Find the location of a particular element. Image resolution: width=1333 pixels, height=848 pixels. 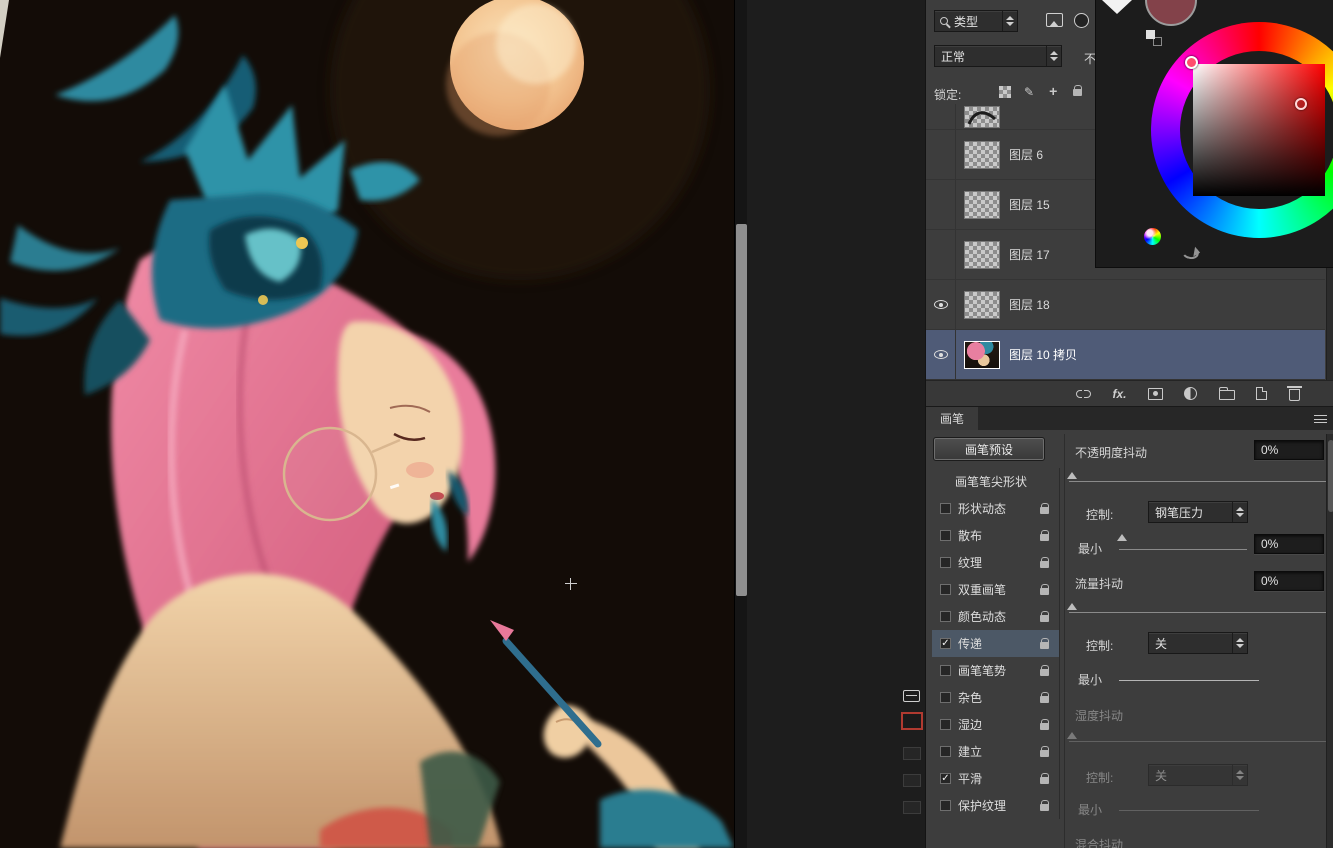

layer-row-selected: 图层 10 拷贝 is located at coordinates (1125, 355).